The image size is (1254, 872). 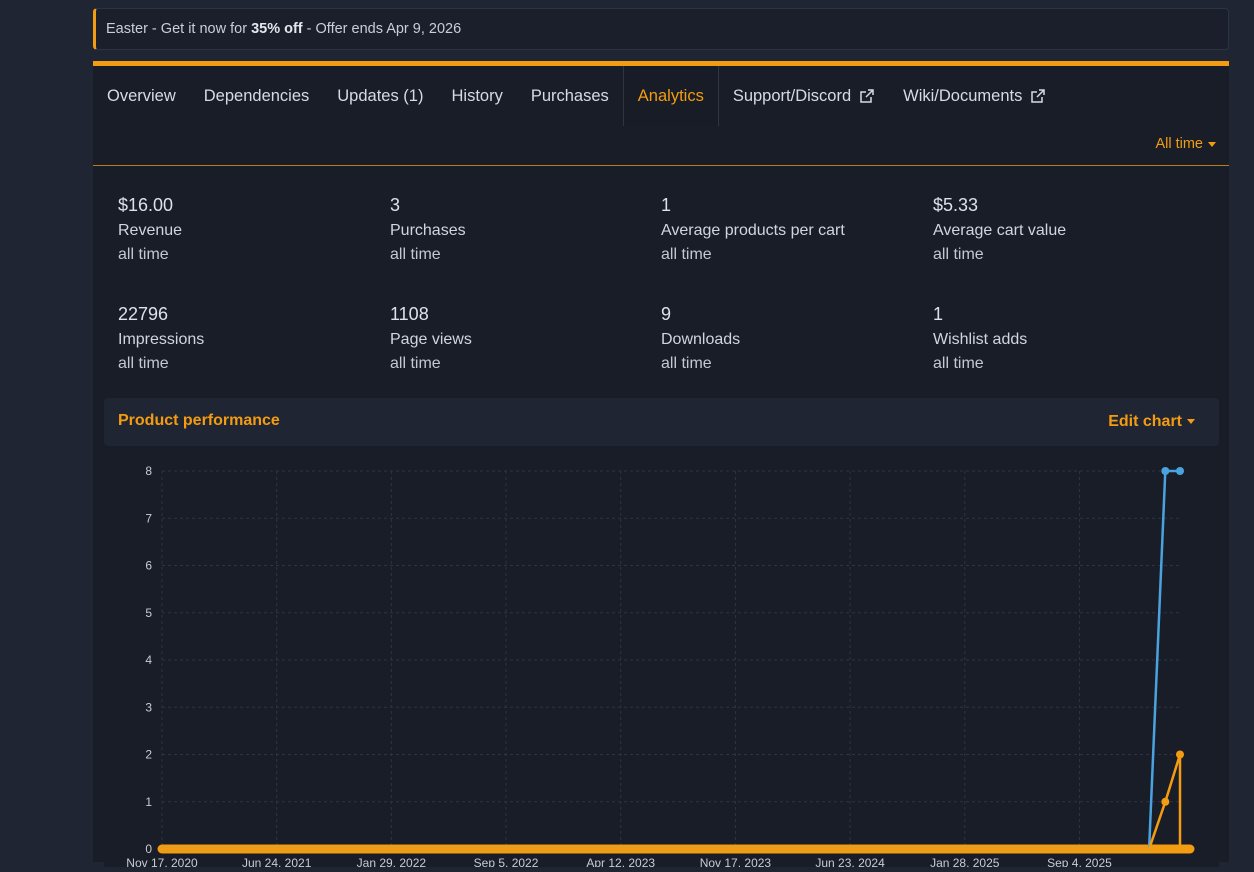 I want to click on stat-label: Purchases, so click(x=428, y=230).